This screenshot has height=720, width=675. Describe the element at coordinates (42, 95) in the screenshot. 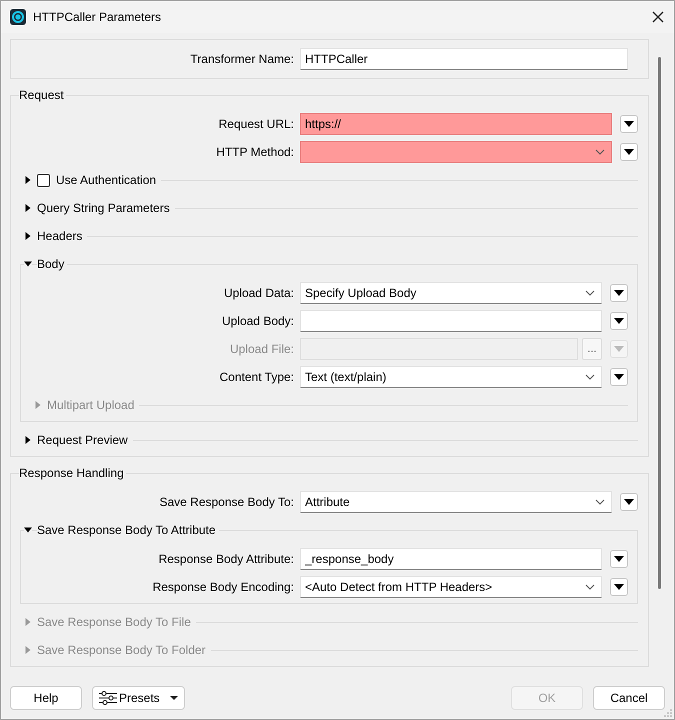

I see `group-title: Request` at that location.